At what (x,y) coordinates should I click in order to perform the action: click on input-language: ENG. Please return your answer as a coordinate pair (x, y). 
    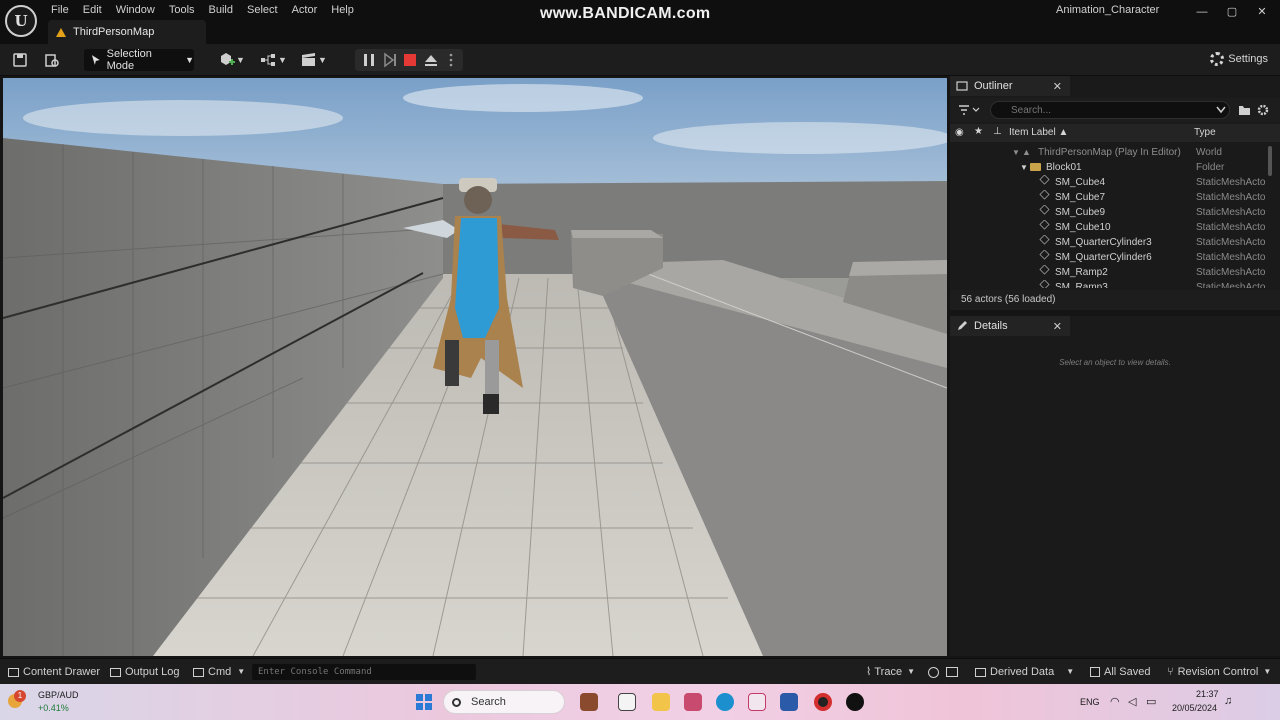
    Looking at the image, I should click on (1090, 702).